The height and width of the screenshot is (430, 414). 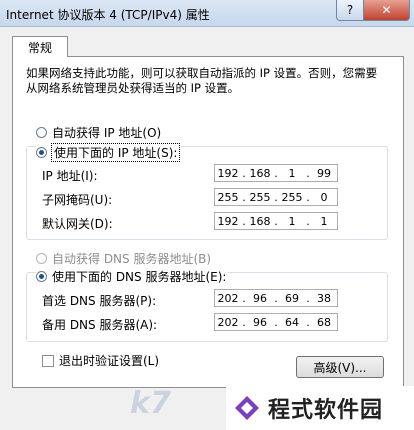 I want to click on checkbox-icon, so click(x=48, y=360).